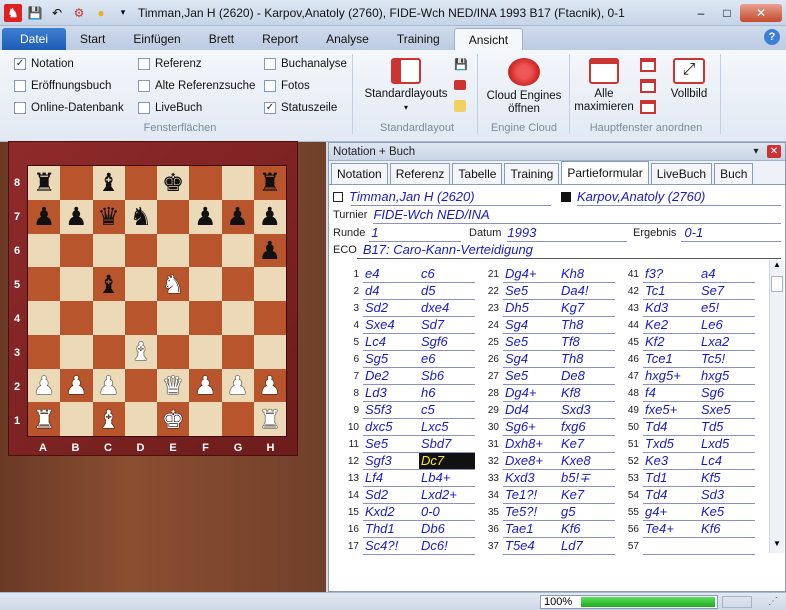  Describe the element at coordinates (587, 274) in the screenshot. I see `black-move: Kh8` at that location.